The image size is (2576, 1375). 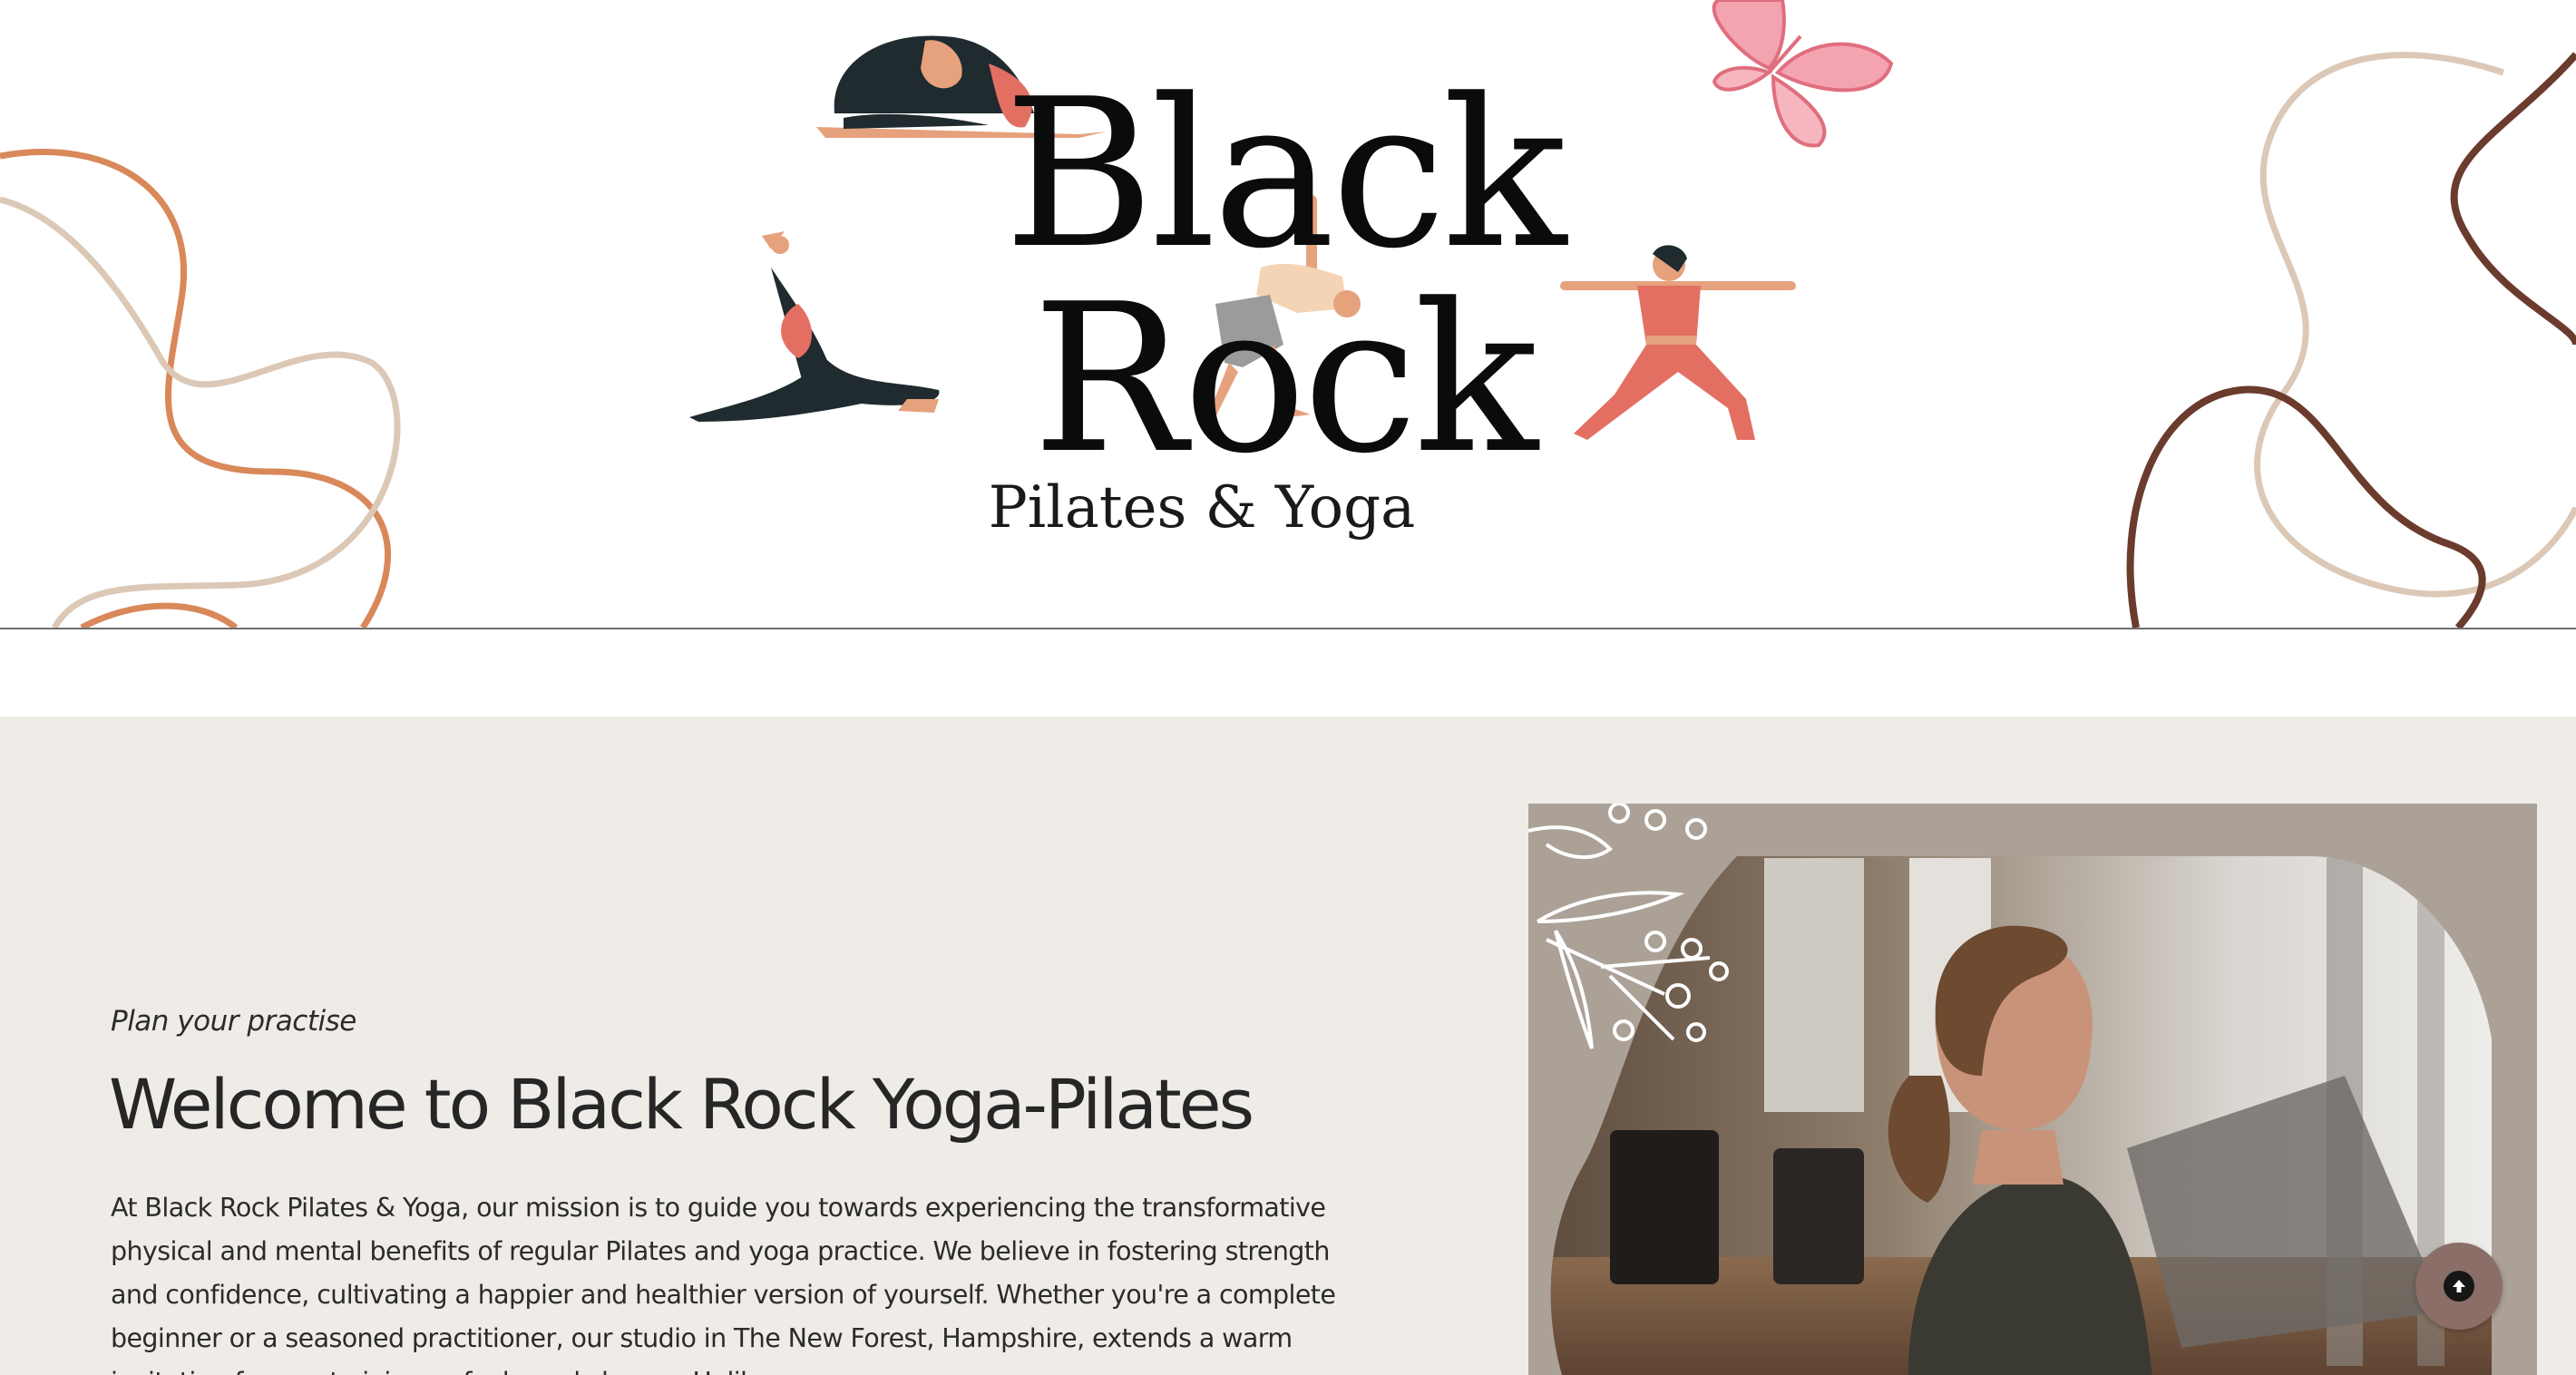 I want to click on scroll-to-top-button, so click(x=2459, y=1286).